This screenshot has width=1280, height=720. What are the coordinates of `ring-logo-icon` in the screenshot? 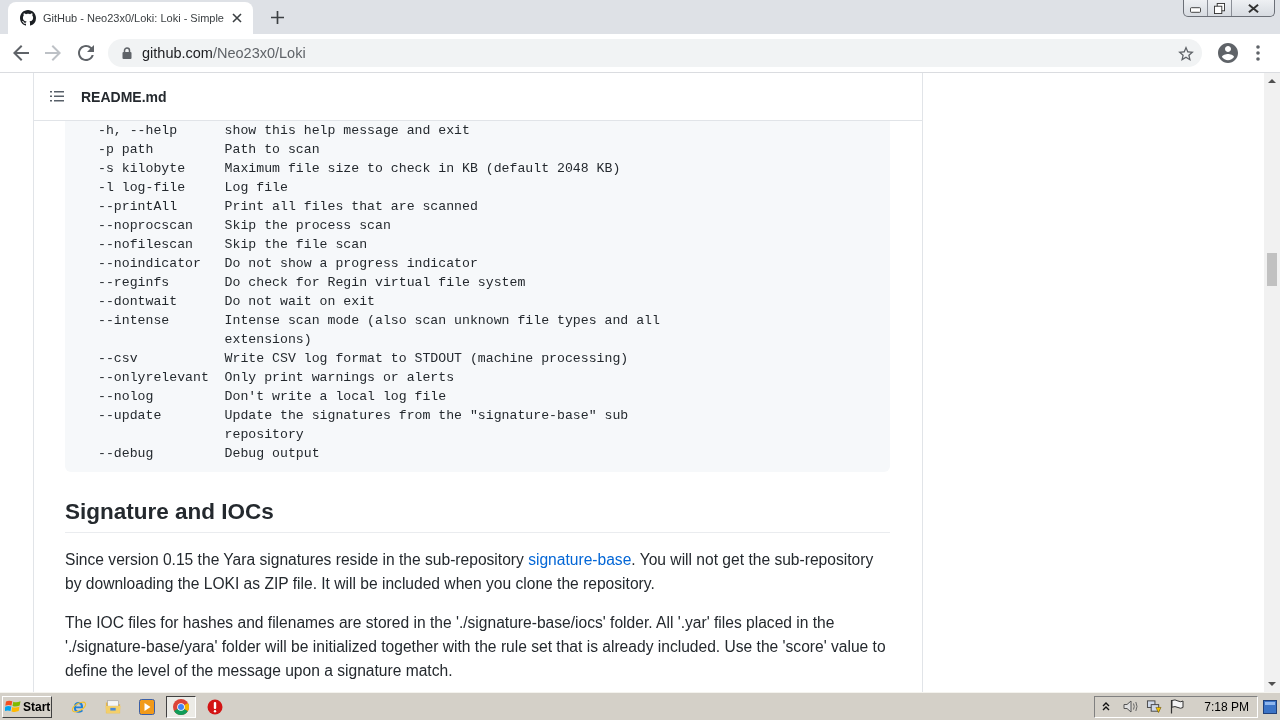 It's located at (181, 706).